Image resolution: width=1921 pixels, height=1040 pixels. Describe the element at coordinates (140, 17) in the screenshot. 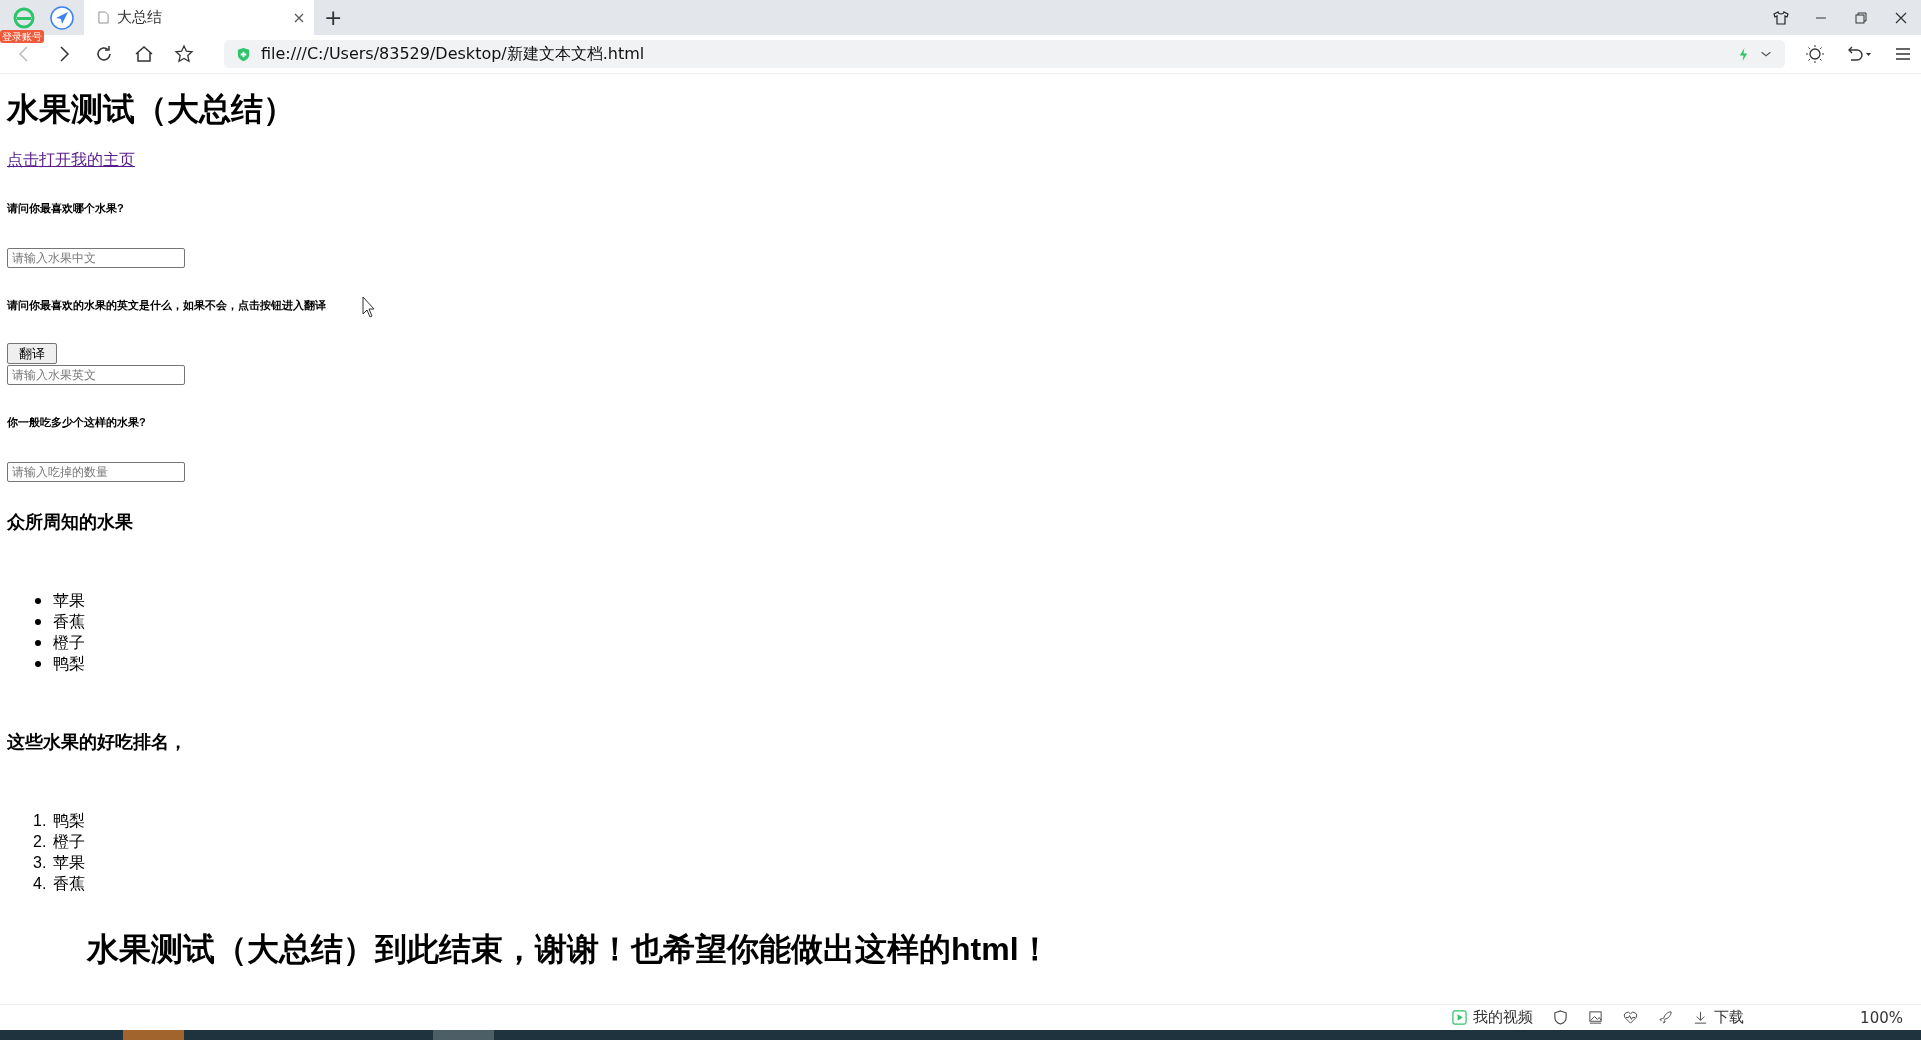

I see `tab-title: 大总结` at that location.